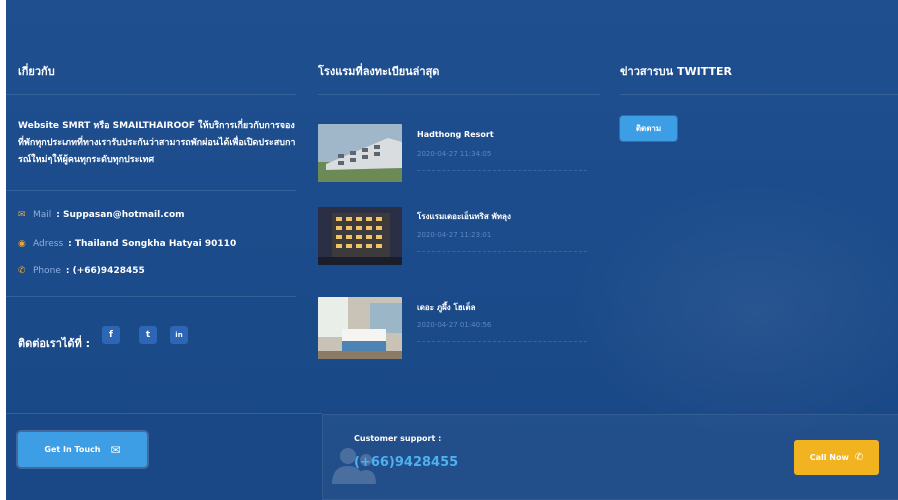 This screenshot has width=898, height=500. Describe the element at coordinates (454, 154) in the screenshot. I see `hotel-date: 2020-04-27 11:34:05` at that location.